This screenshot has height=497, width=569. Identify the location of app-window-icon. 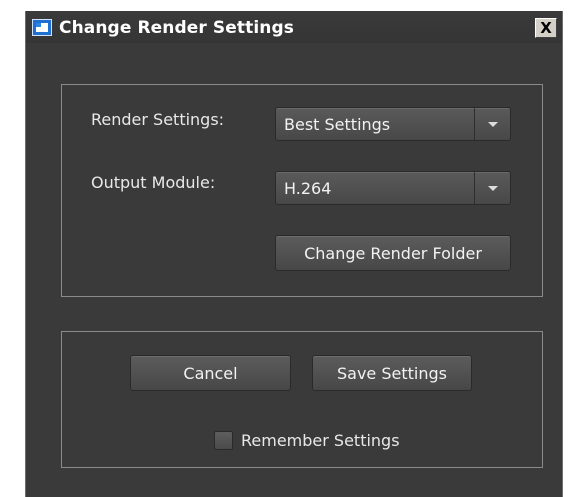
(42, 27).